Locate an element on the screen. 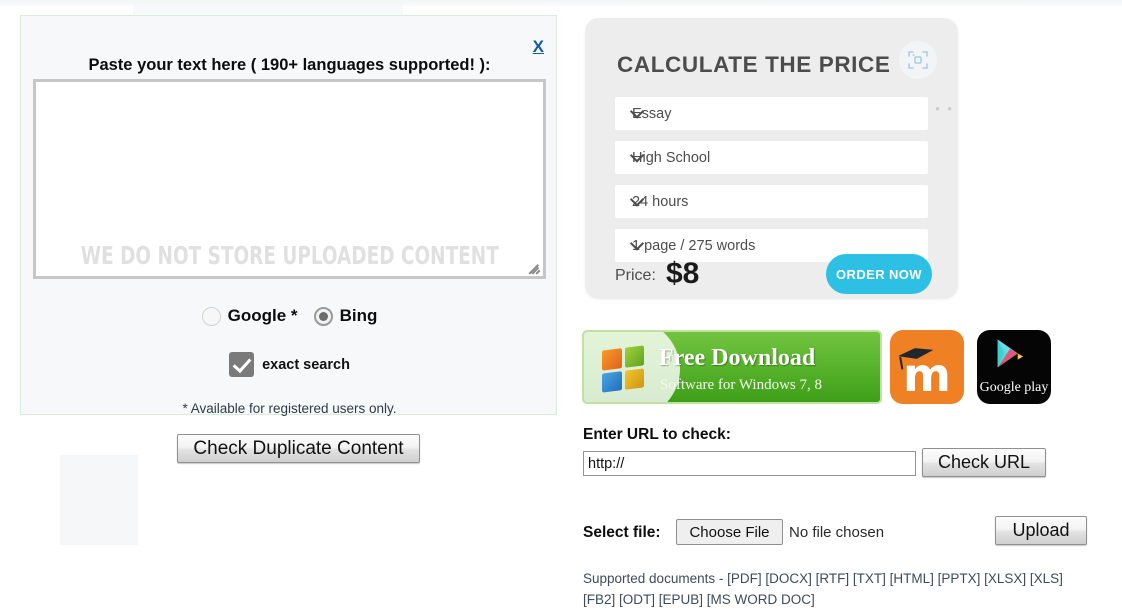 The width and height of the screenshot is (1122, 613). choose-file-button: Choose File is located at coordinates (729, 532).